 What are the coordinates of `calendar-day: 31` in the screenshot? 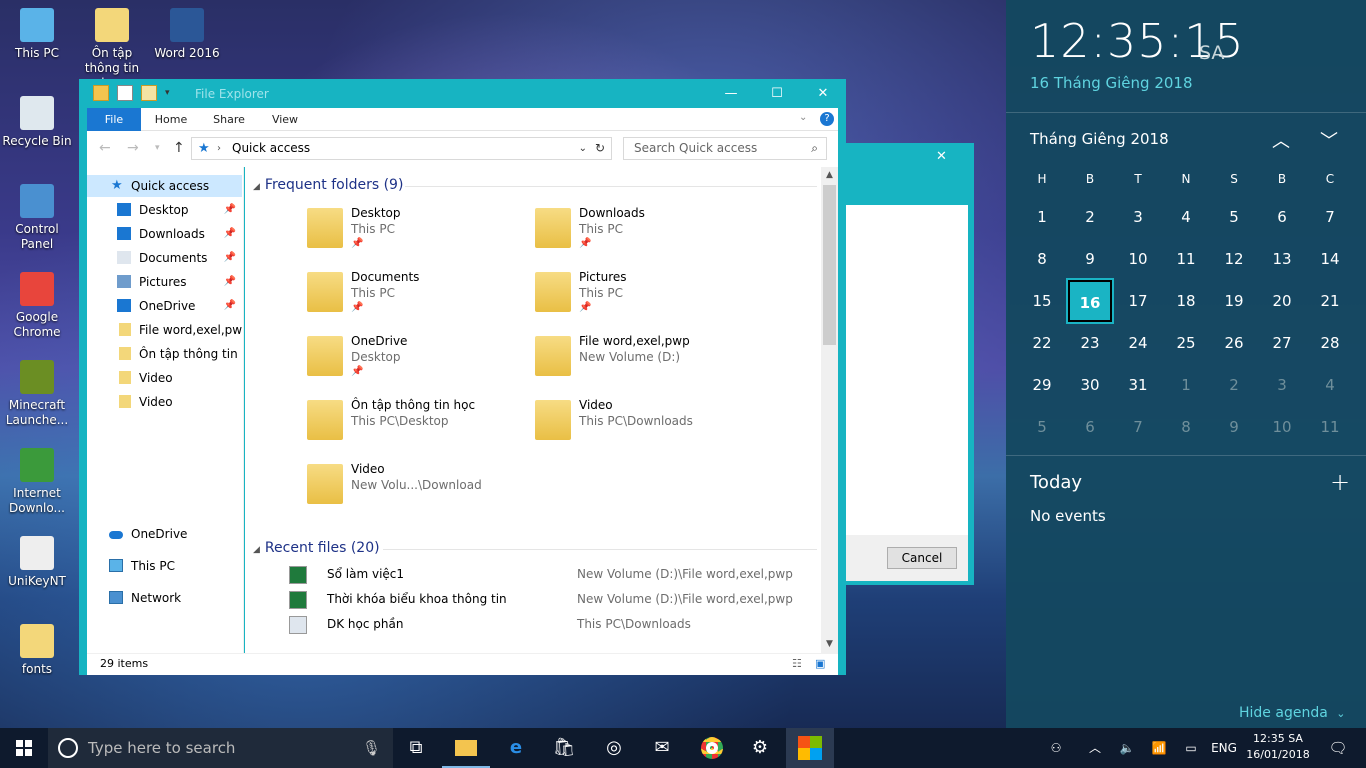 It's located at (1138, 385).